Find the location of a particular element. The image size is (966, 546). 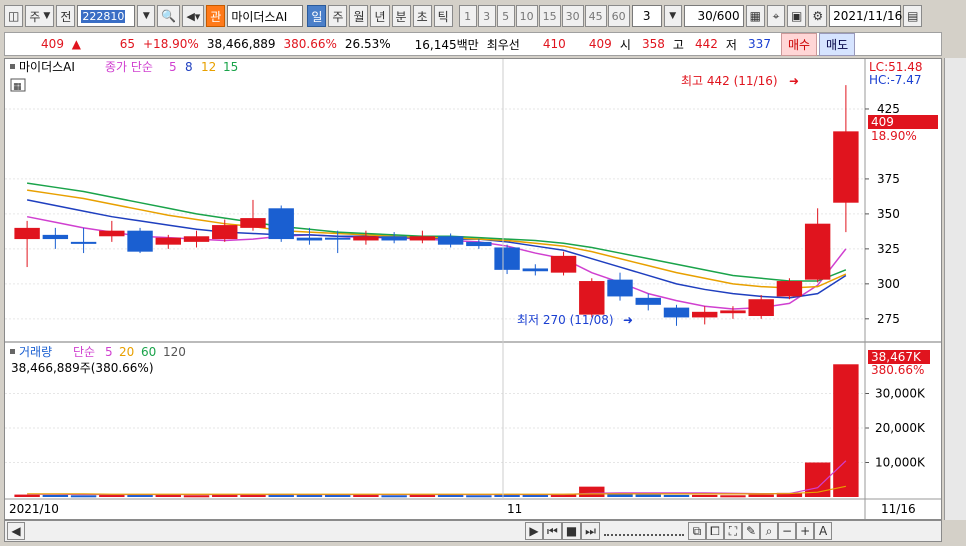

search-icon: 🔍 is located at coordinates (169, 16).